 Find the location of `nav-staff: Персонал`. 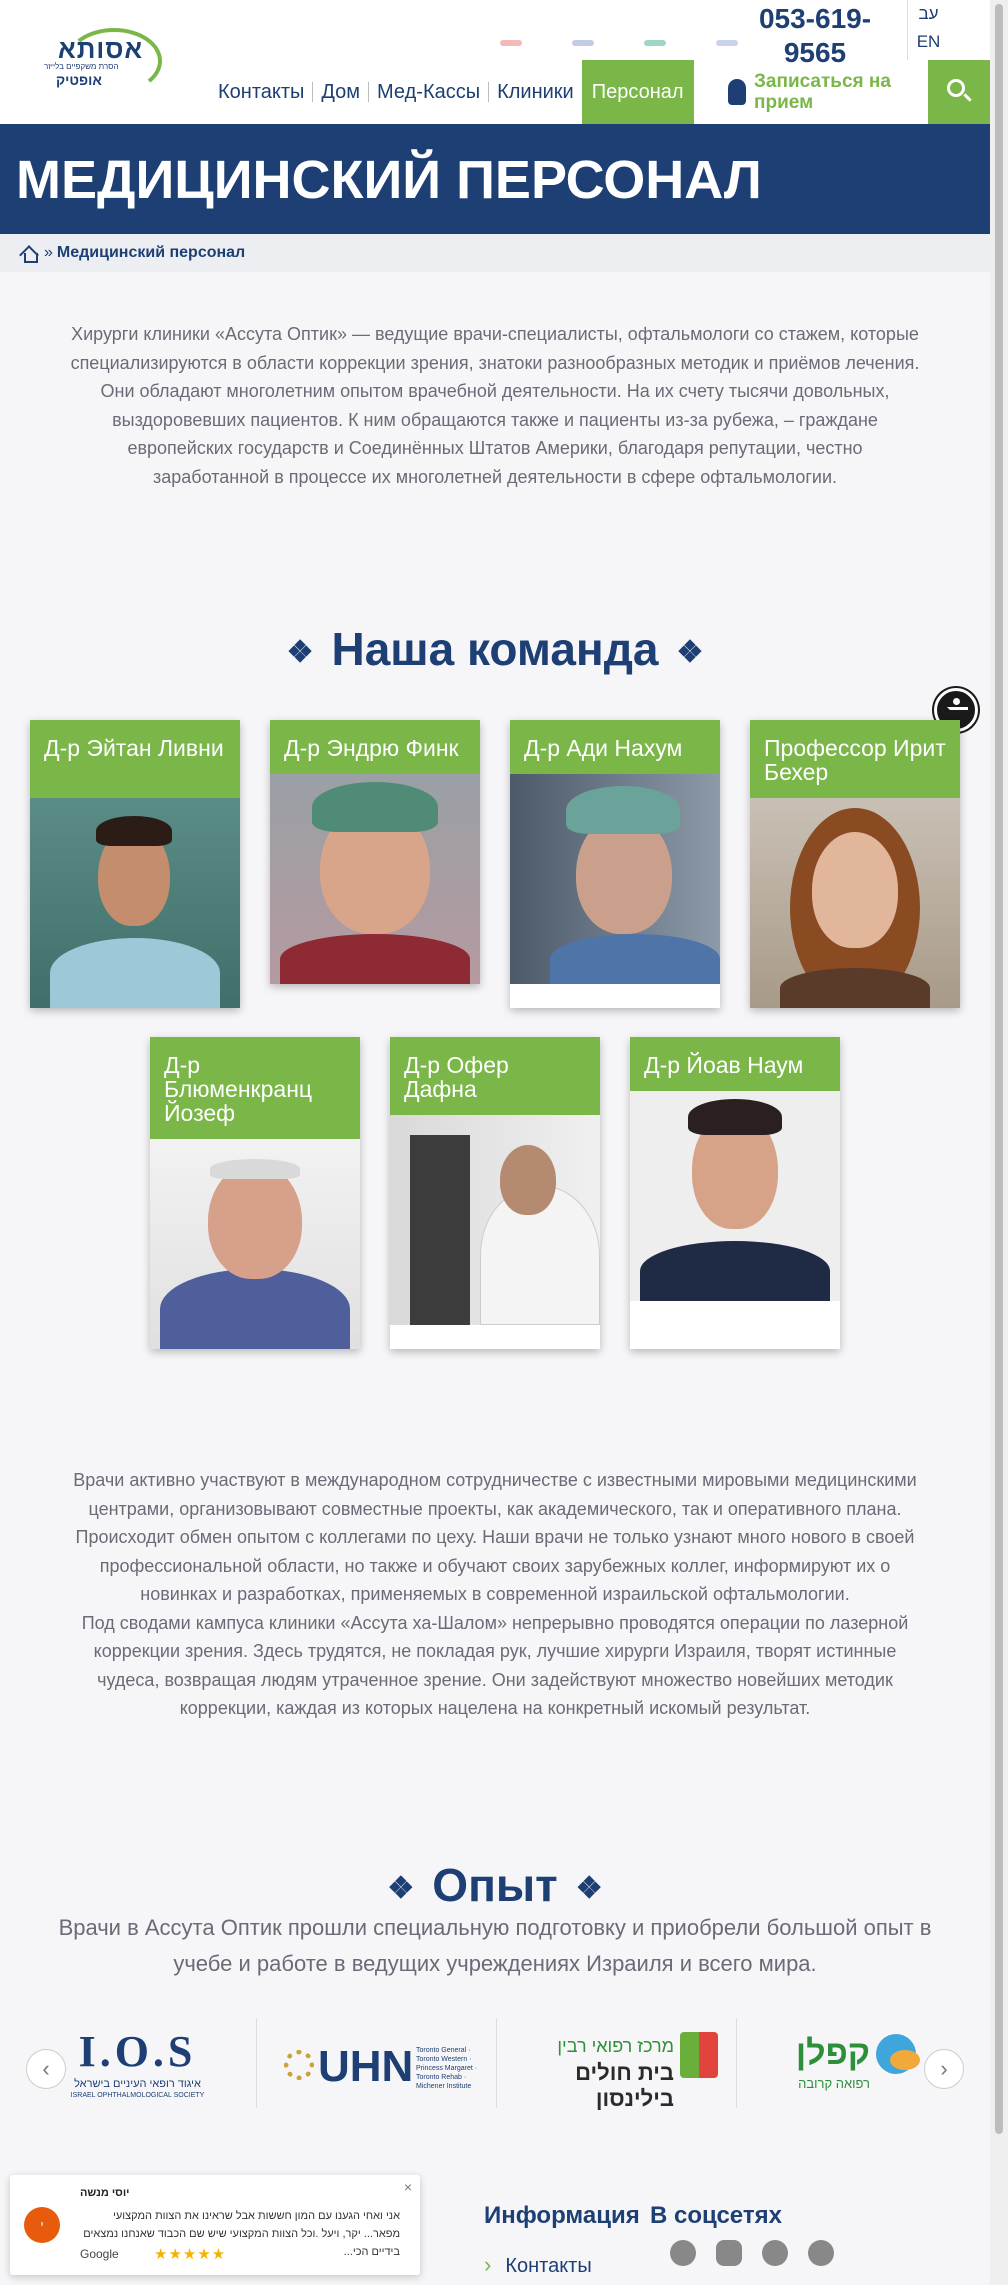

nav-staff: Персонал is located at coordinates (637, 92).